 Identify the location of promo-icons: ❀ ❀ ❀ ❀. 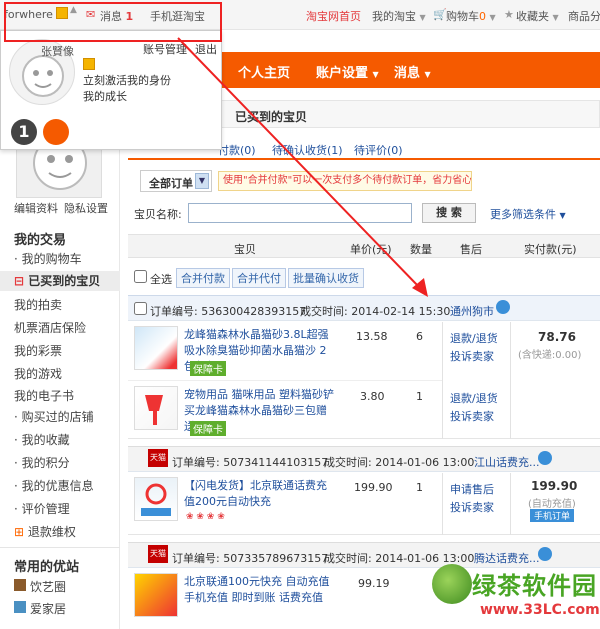
(205, 517).